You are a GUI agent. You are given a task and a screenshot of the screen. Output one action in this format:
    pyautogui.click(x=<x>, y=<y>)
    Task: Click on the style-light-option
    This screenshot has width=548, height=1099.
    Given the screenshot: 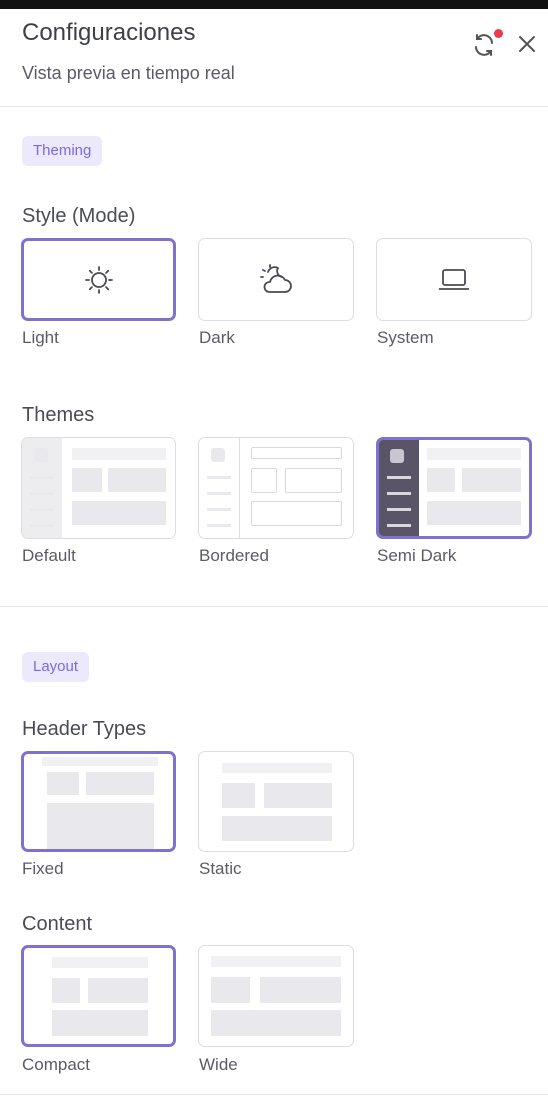 What is the action you would take?
    pyautogui.click(x=98, y=279)
    